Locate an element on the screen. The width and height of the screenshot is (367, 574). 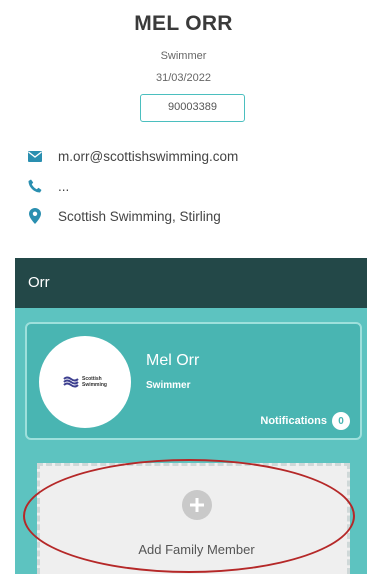
envelope-icon is located at coordinates (35, 156).